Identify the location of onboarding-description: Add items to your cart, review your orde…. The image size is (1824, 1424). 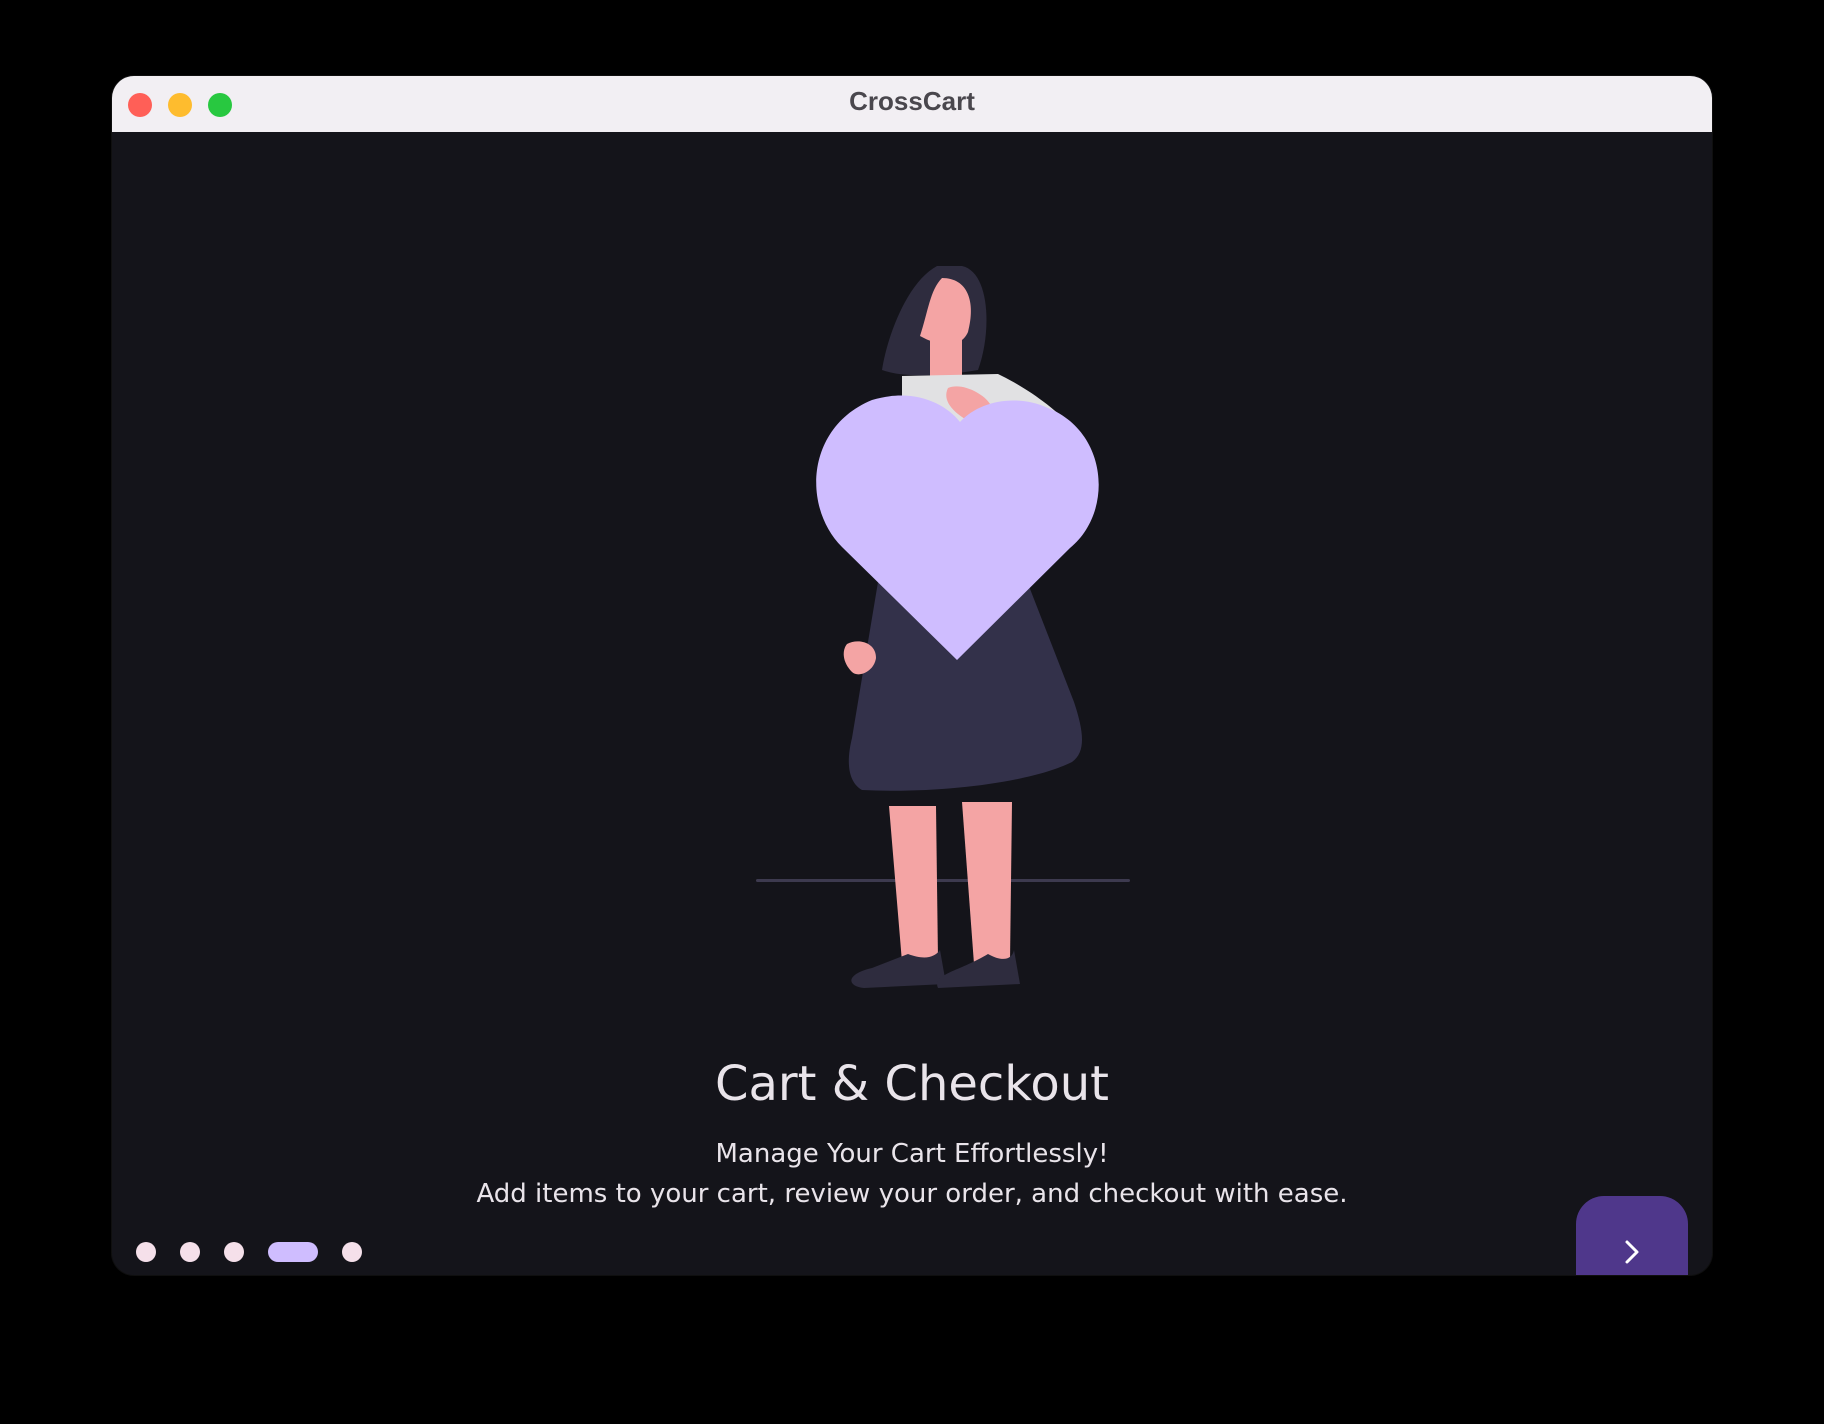
(912, 1194).